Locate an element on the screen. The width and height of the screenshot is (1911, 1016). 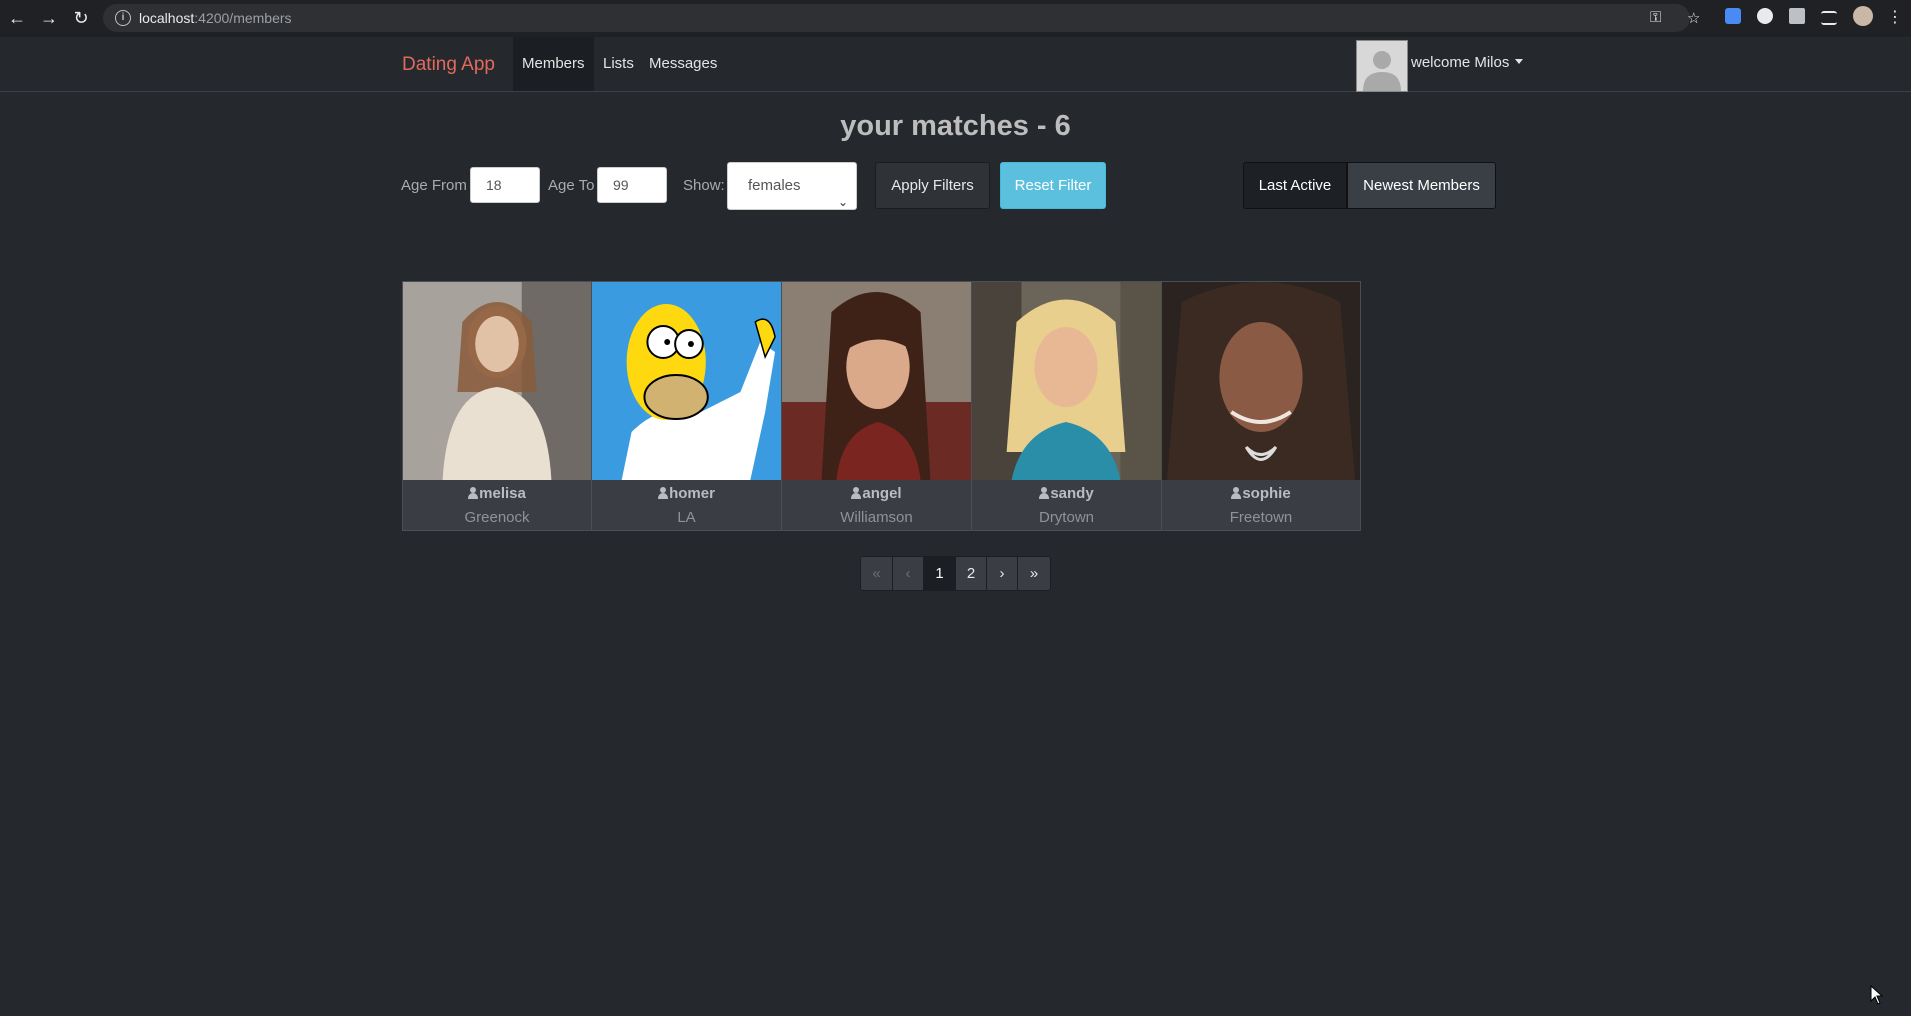
welcome-text: welcome Milos is located at coordinates (1460, 62).